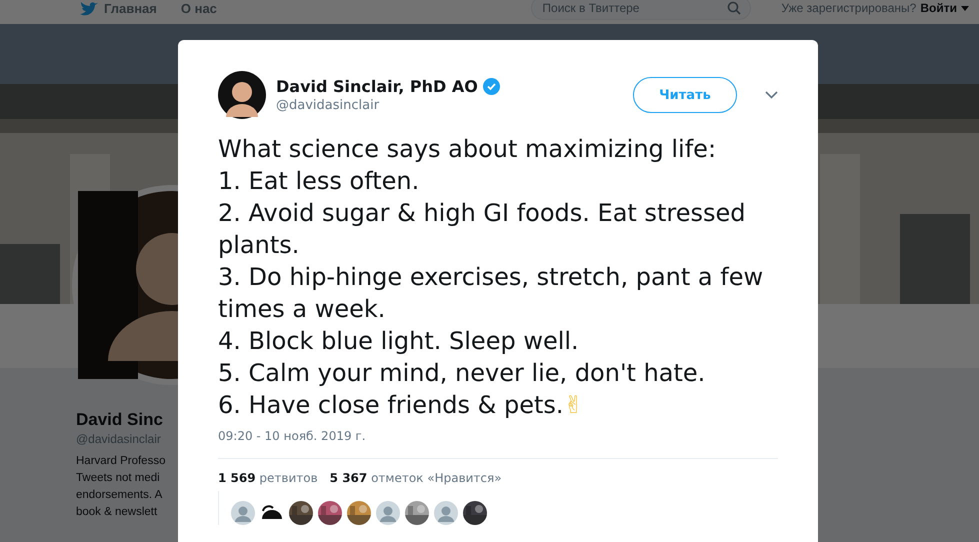 This screenshot has height=542, width=979. I want to click on search-icon, so click(734, 8).